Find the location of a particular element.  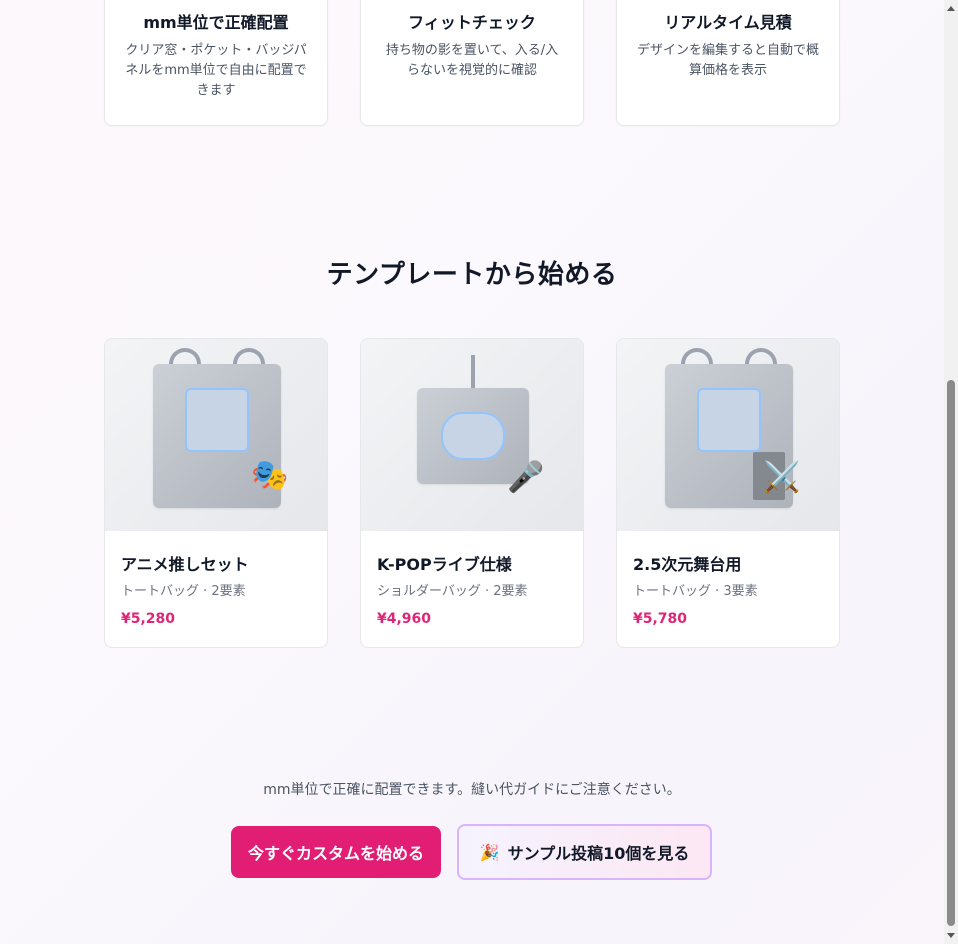

feature-card-estimate: リアルタイム見積 デザインを編集すると自動で概算価格を表示 is located at coordinates (728, 63).